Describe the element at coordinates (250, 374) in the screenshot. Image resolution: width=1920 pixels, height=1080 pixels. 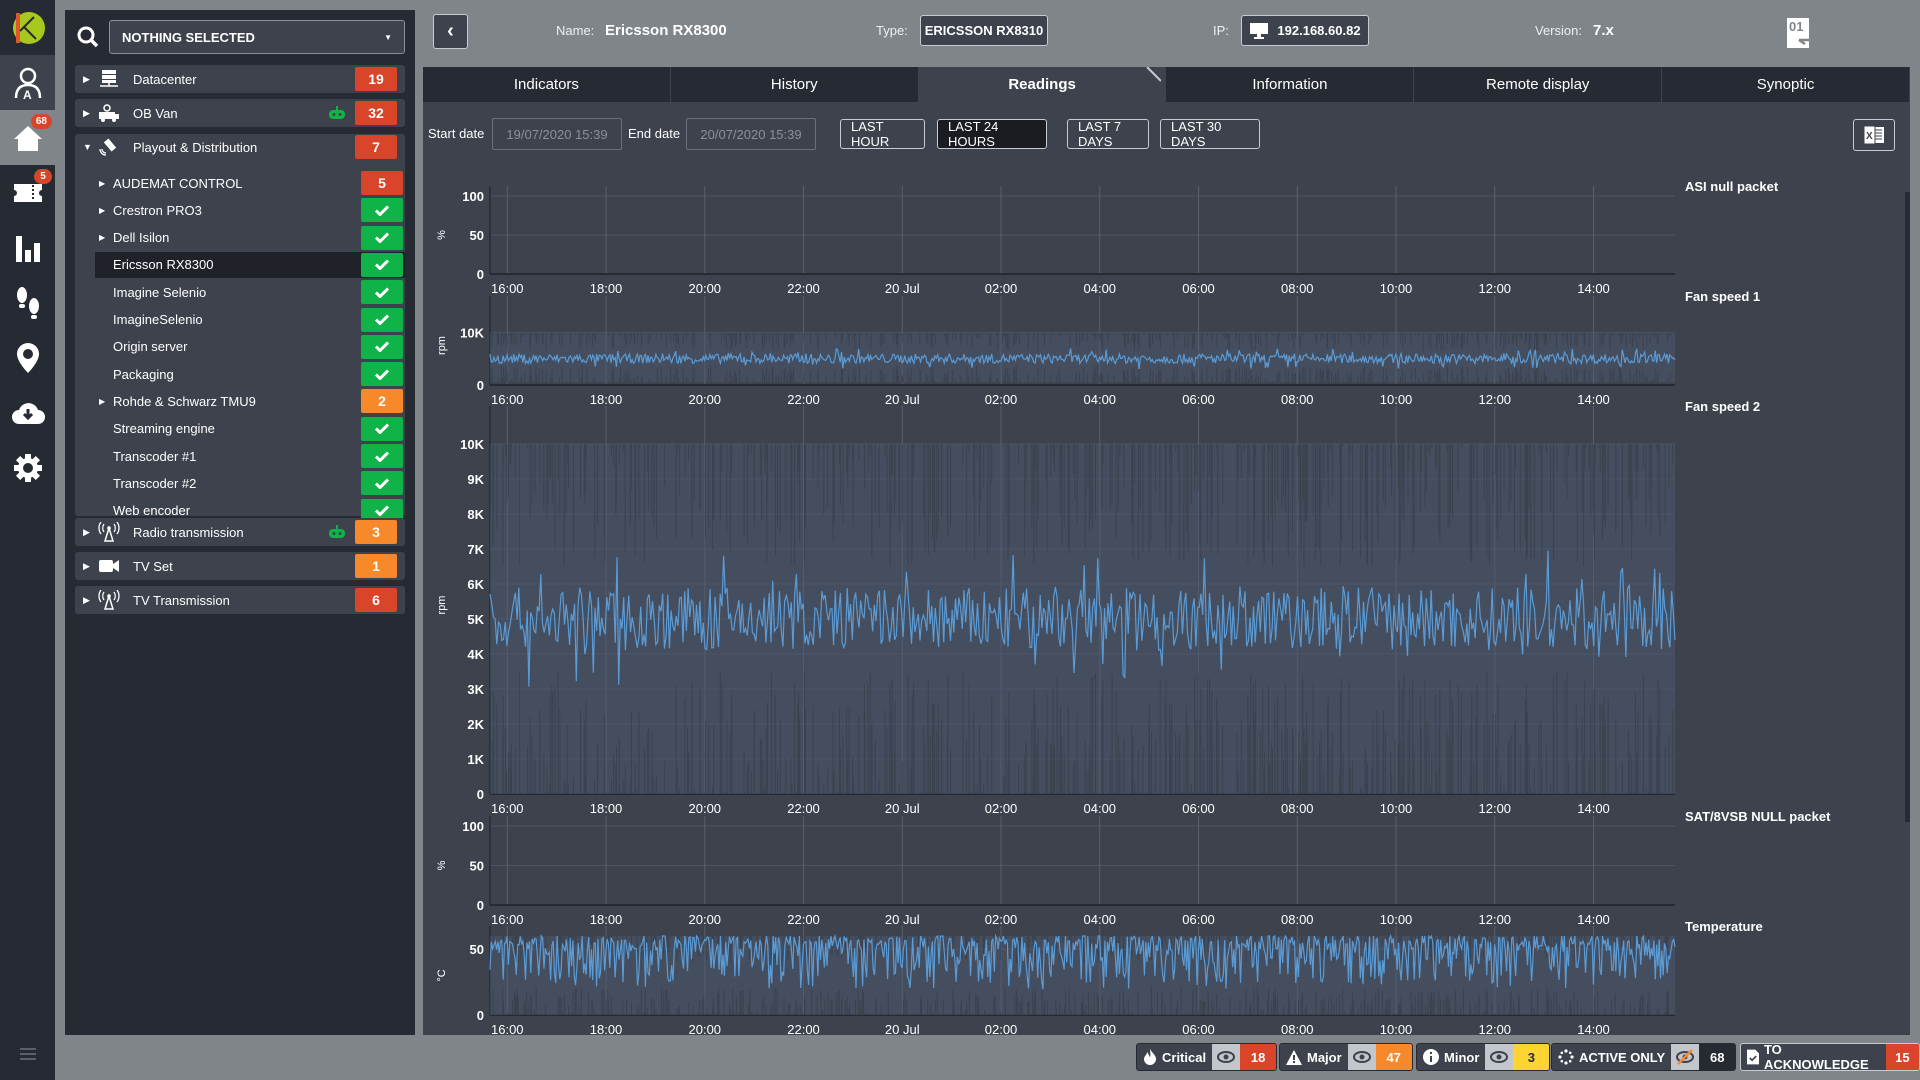
I see `tree-item-packaging: Packaging` at that location.